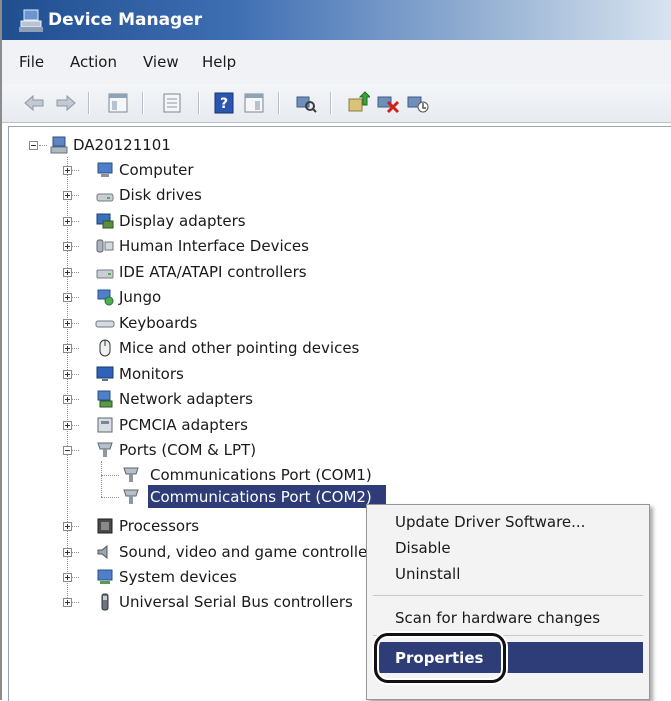 The height and width of the screenshot is (701, 671). I want to click on system-devices-icon, so click(105, 576).